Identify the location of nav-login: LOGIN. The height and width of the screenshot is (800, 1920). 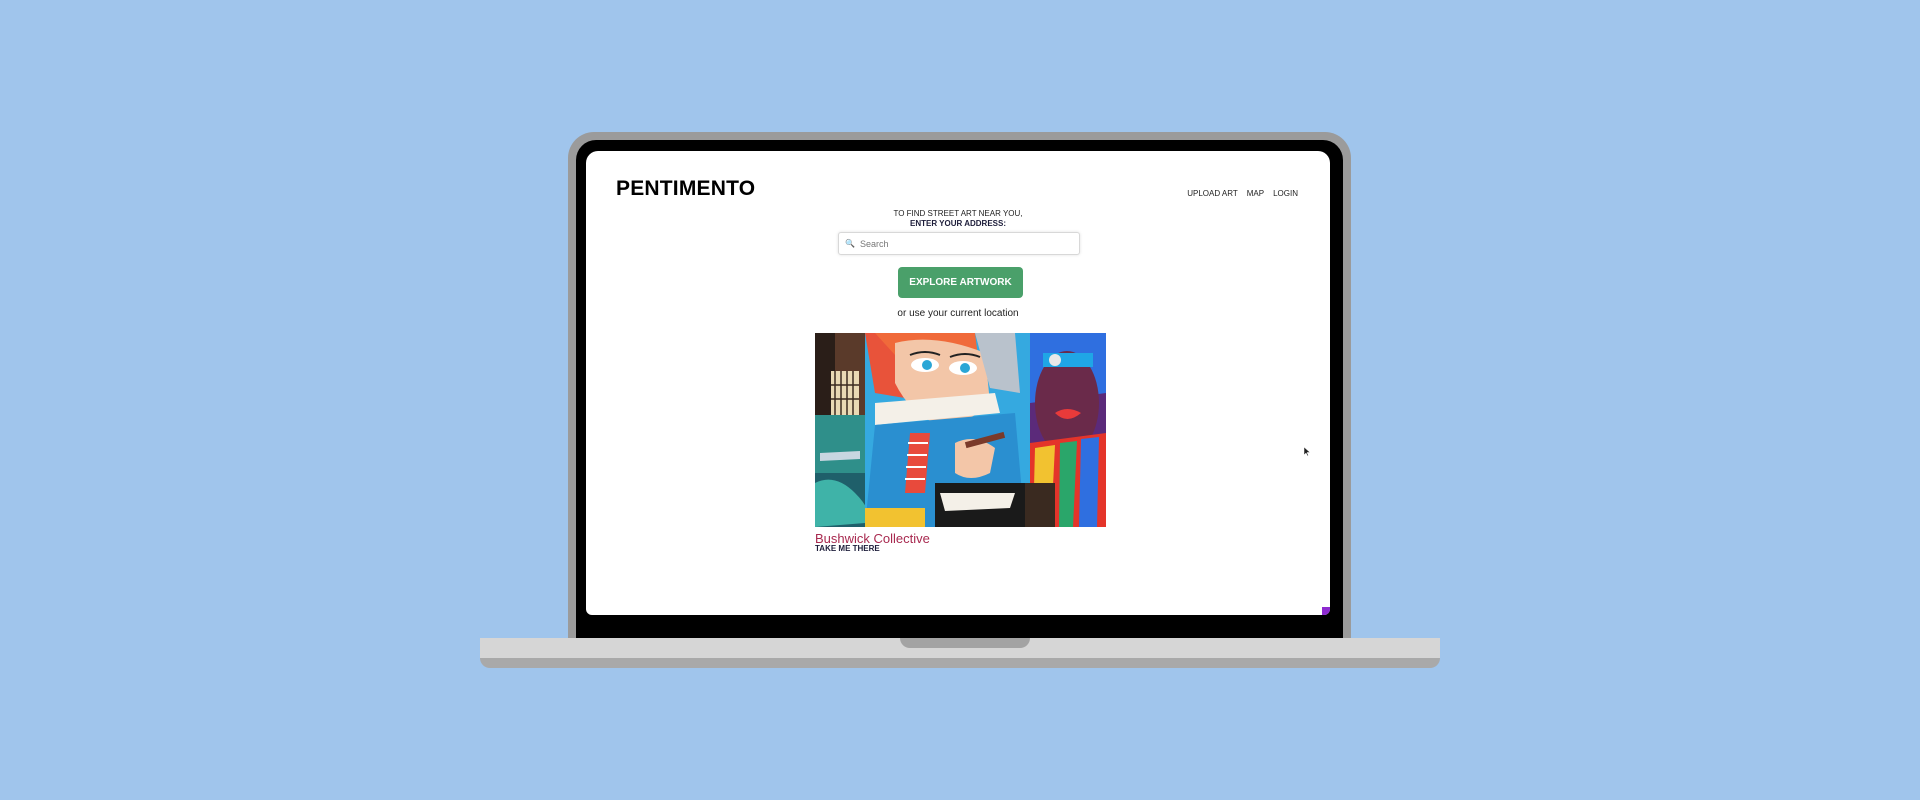
(1285, 193).